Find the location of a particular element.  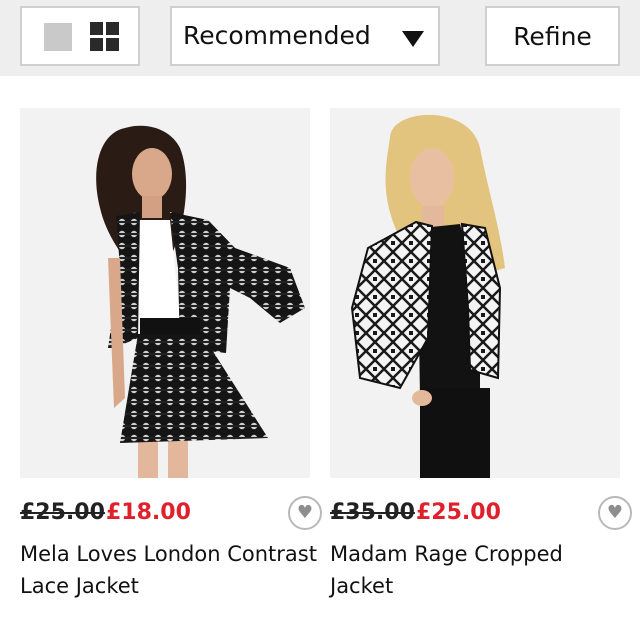

original-price: £25.00 is located at coordinates (62, 512).